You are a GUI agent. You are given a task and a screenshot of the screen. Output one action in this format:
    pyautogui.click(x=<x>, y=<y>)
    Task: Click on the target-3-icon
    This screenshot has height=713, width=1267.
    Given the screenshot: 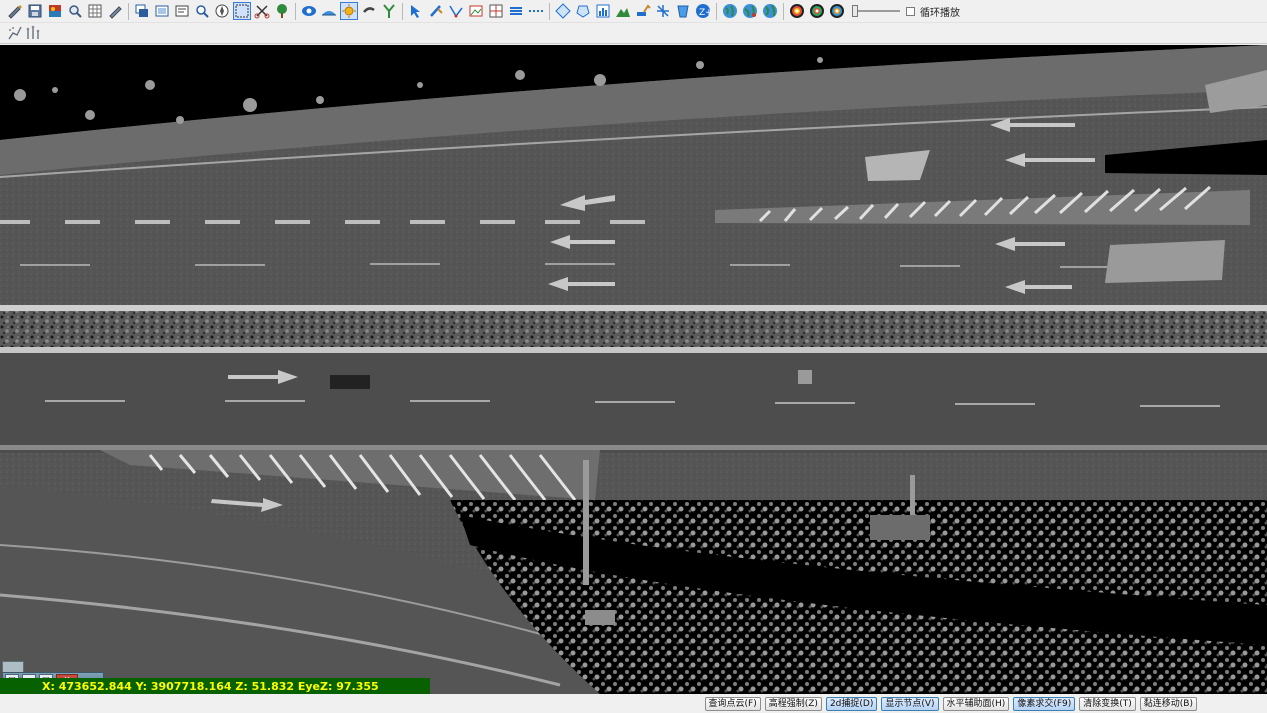 What is the action you would take?
    pyautogui.click(x=837, y=11)
    